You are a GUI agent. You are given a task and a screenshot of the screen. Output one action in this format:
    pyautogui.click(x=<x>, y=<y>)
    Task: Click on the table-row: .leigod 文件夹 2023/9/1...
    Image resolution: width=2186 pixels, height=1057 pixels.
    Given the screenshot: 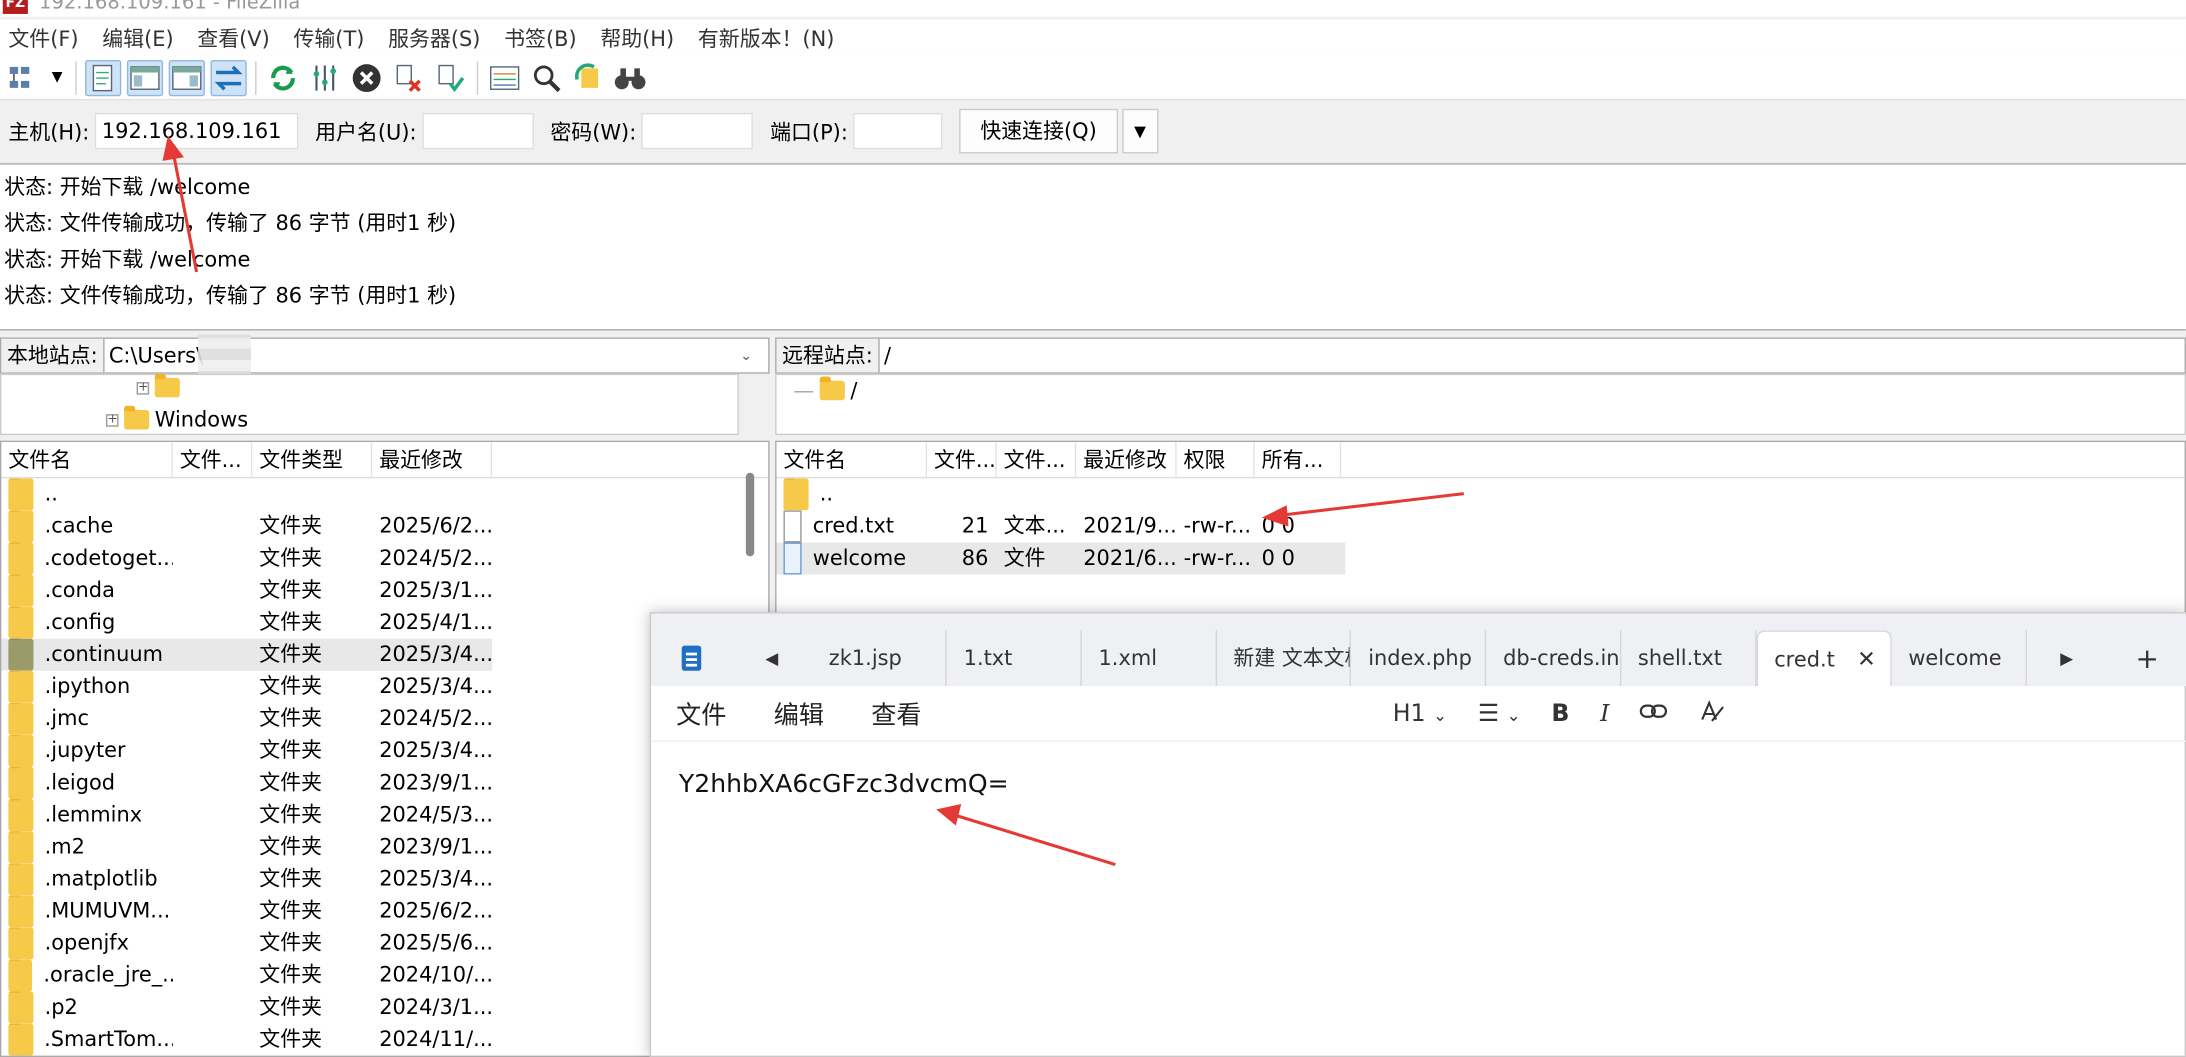 What is the action you would take?
    pyautogui.click(x=246, y=783)
    